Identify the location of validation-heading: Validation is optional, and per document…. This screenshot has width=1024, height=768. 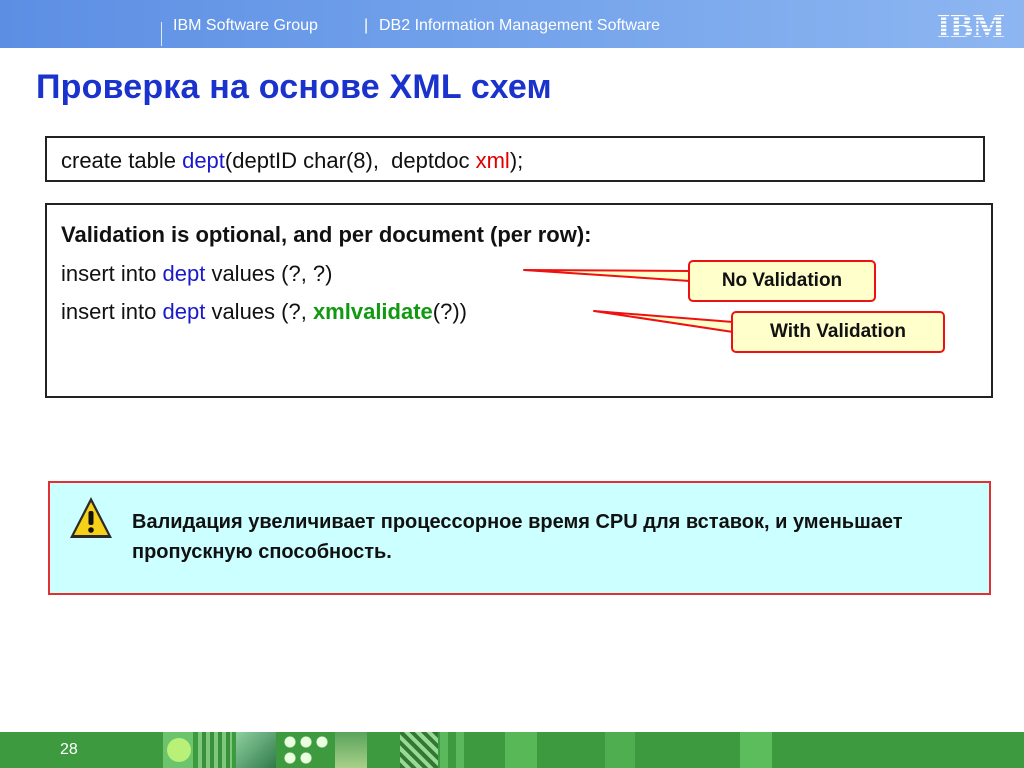
(326, 234).